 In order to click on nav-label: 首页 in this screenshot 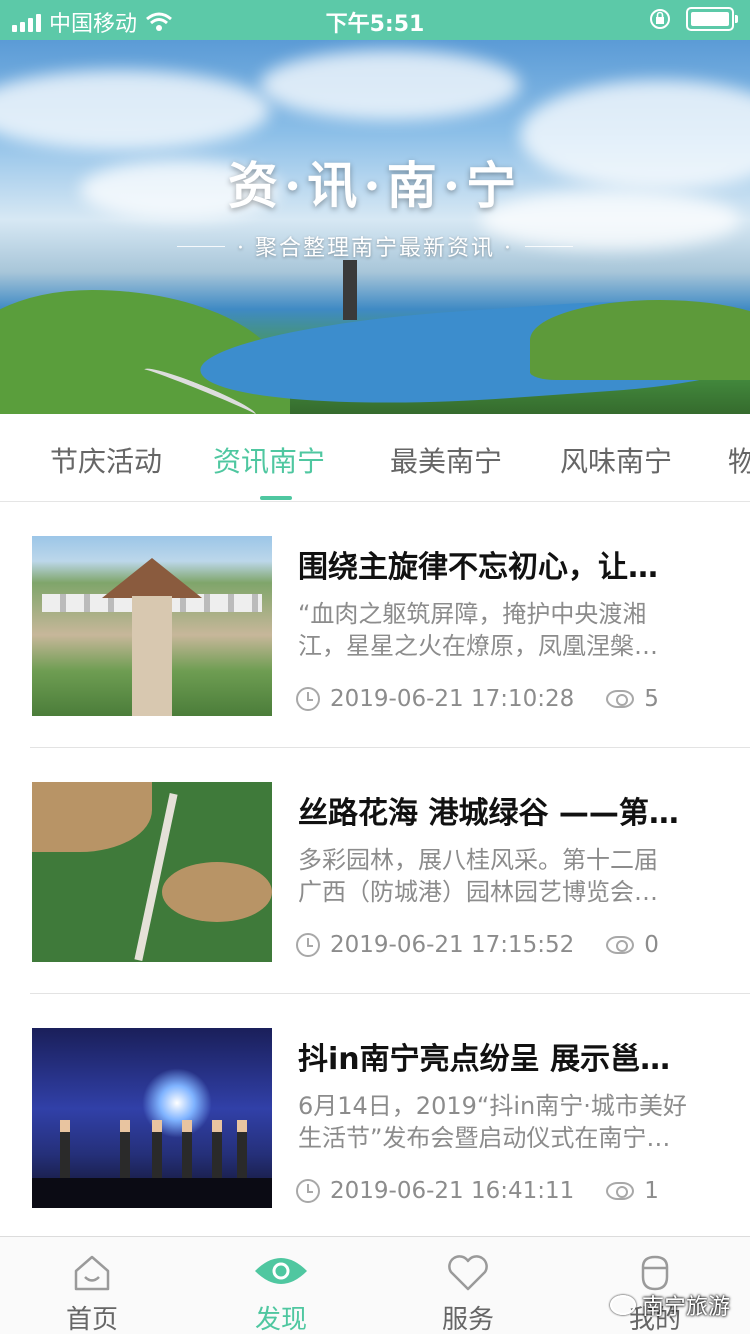, I will do `click(91, 1319)`.